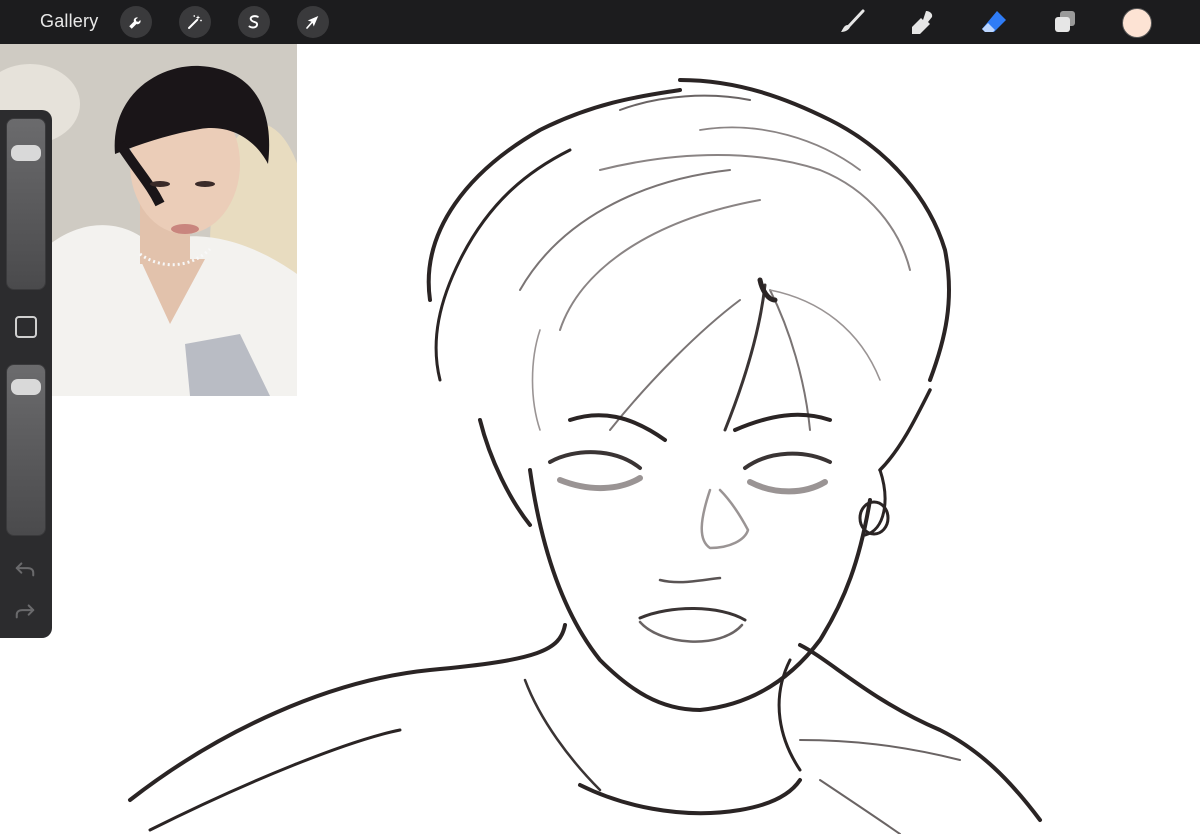  I want to click on undo-button, so click(25, 569).